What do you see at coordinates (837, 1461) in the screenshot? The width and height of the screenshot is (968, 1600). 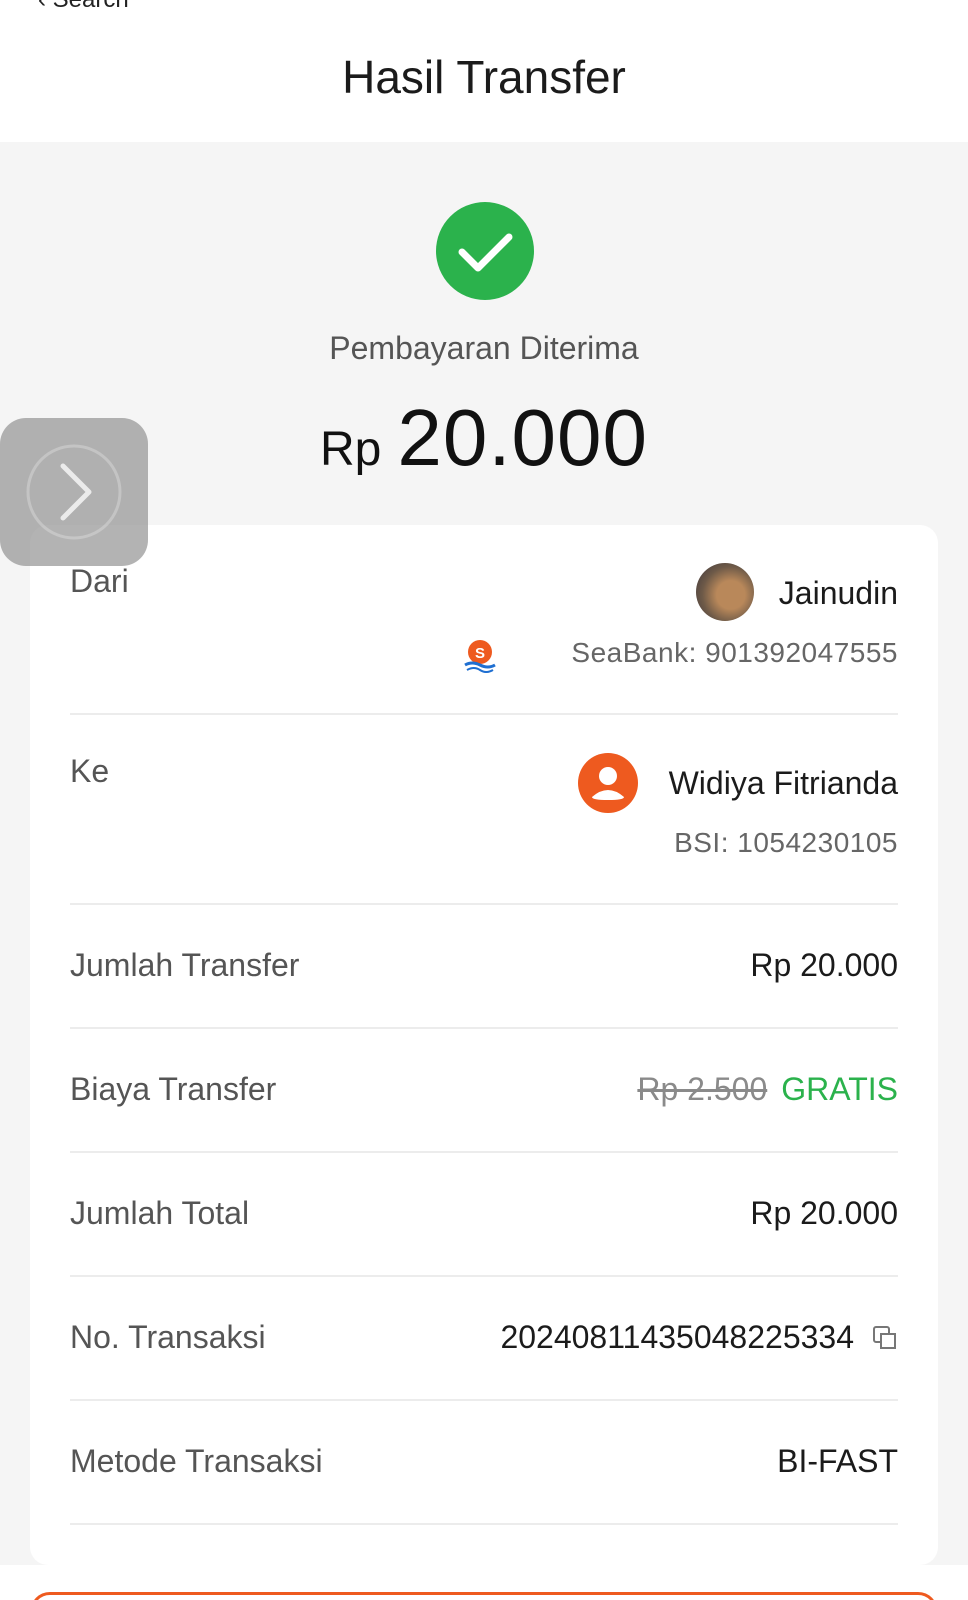 I see `transaction-method-value: BI-FAST` at bounding box center [837, 1461].